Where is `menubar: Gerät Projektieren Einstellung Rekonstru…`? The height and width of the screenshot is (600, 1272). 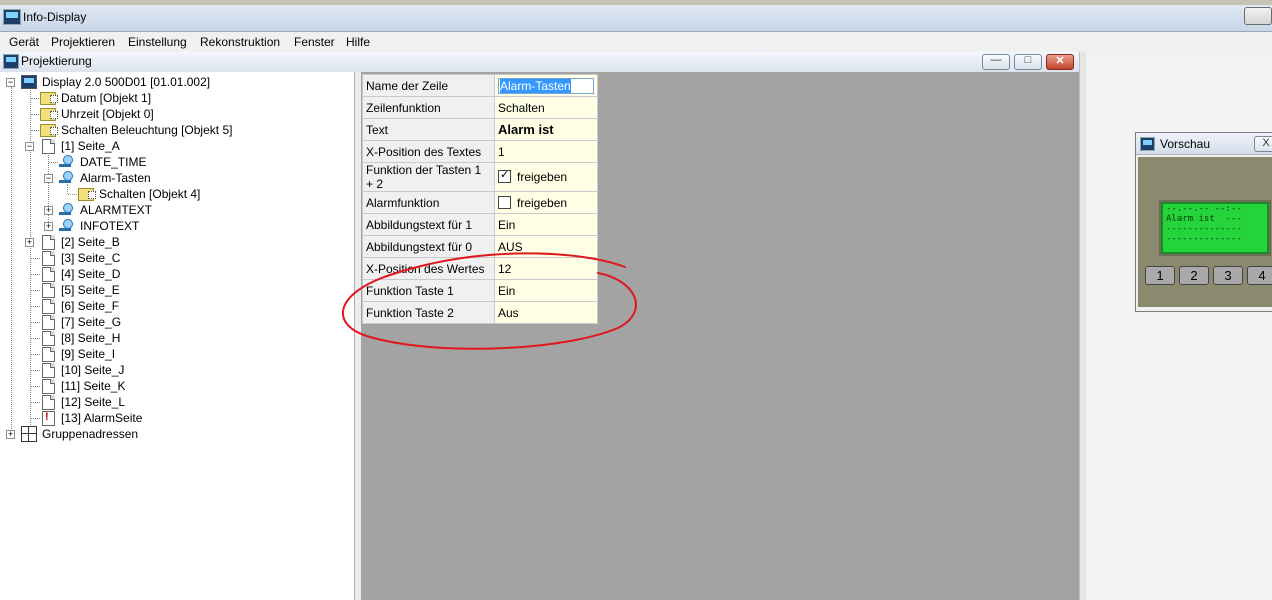 menubar: Gerät Projektieren Einstellung Rekonstru… is located at coordinates (636, 42).